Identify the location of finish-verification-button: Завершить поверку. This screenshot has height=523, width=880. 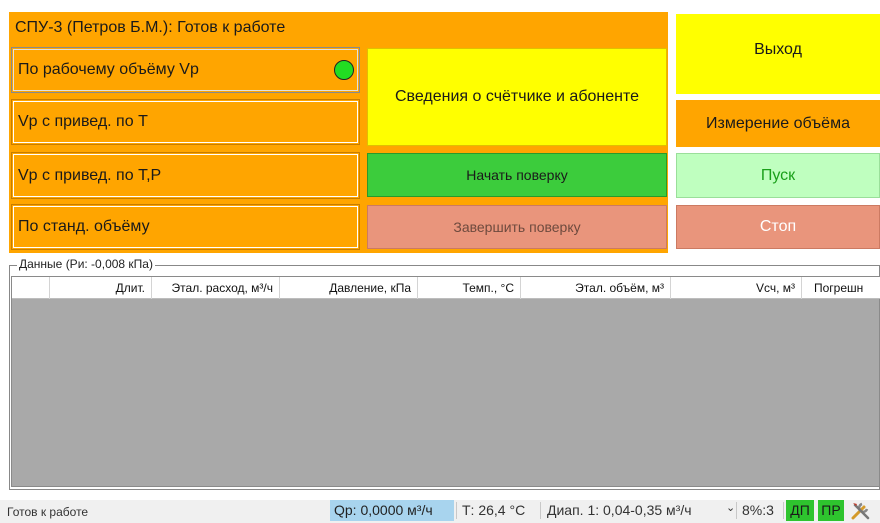
(517, 227).